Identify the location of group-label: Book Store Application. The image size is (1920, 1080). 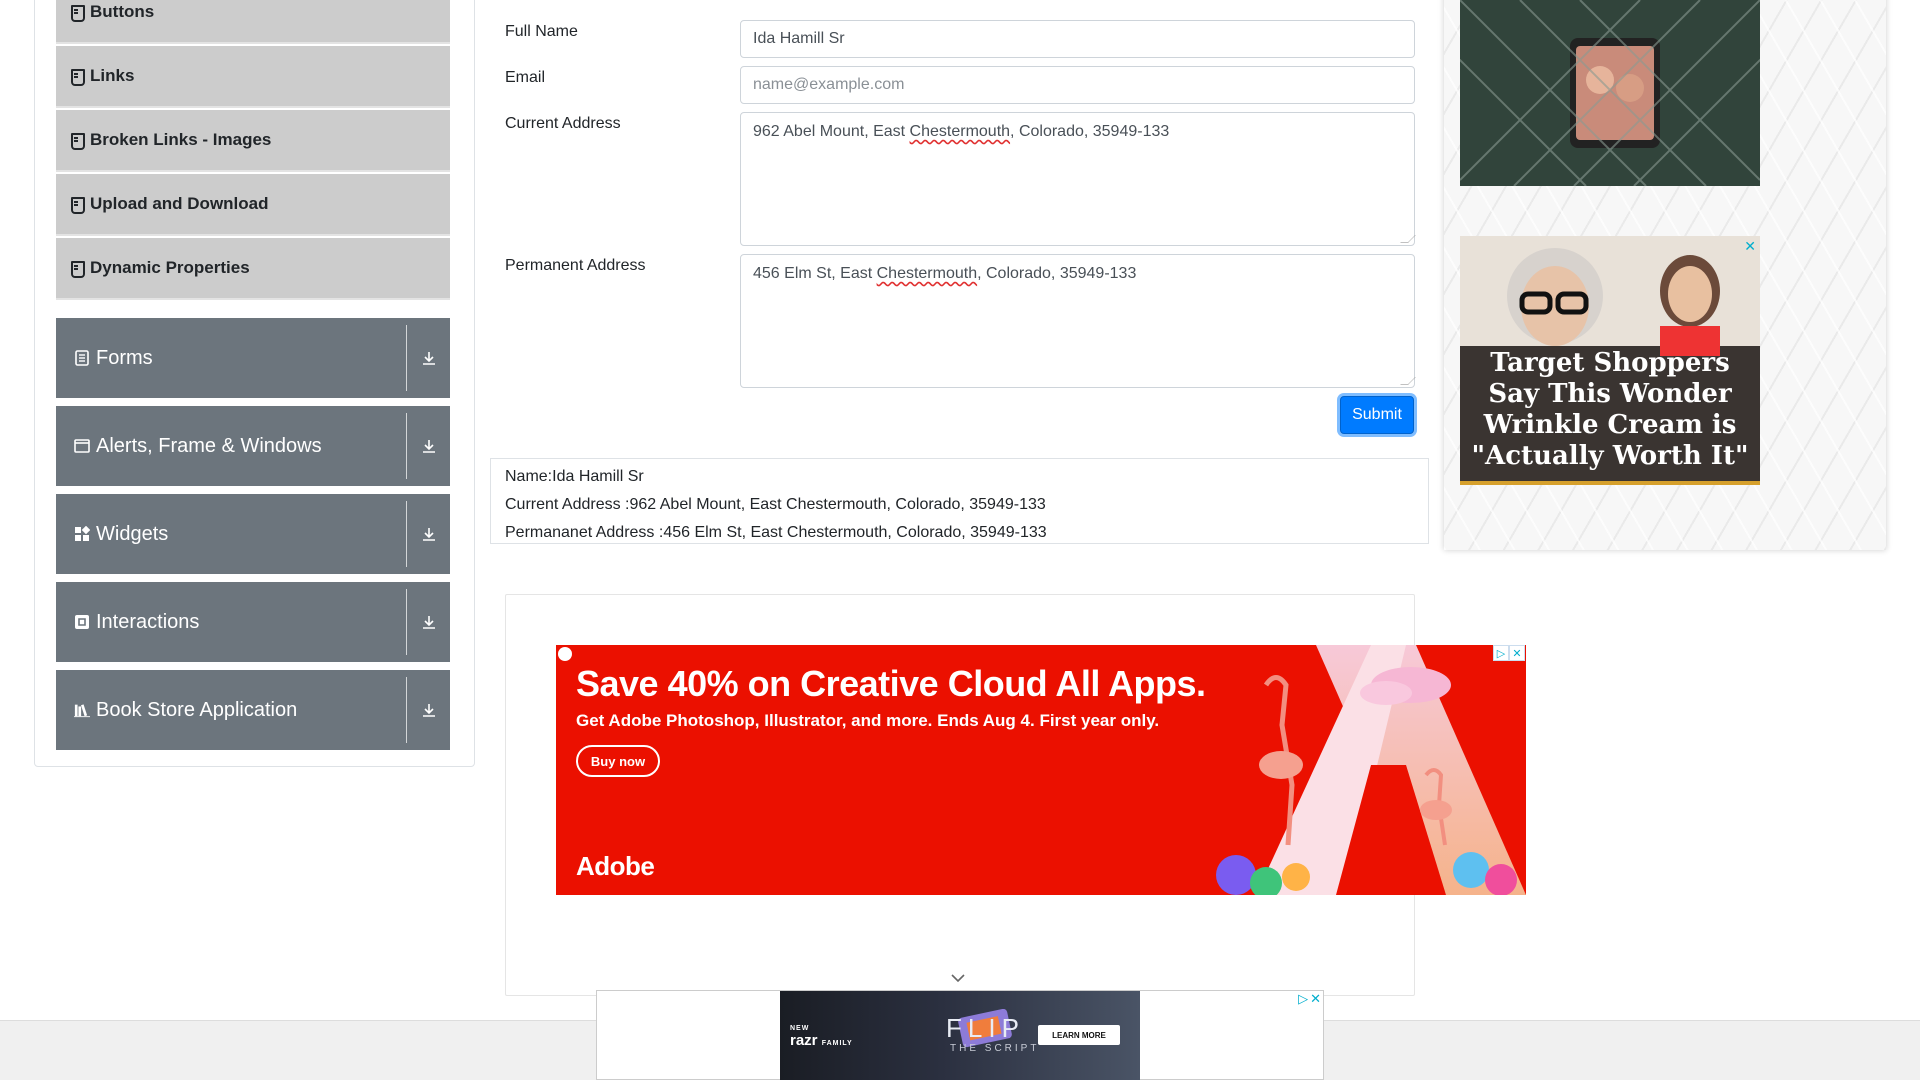
(197, 709).